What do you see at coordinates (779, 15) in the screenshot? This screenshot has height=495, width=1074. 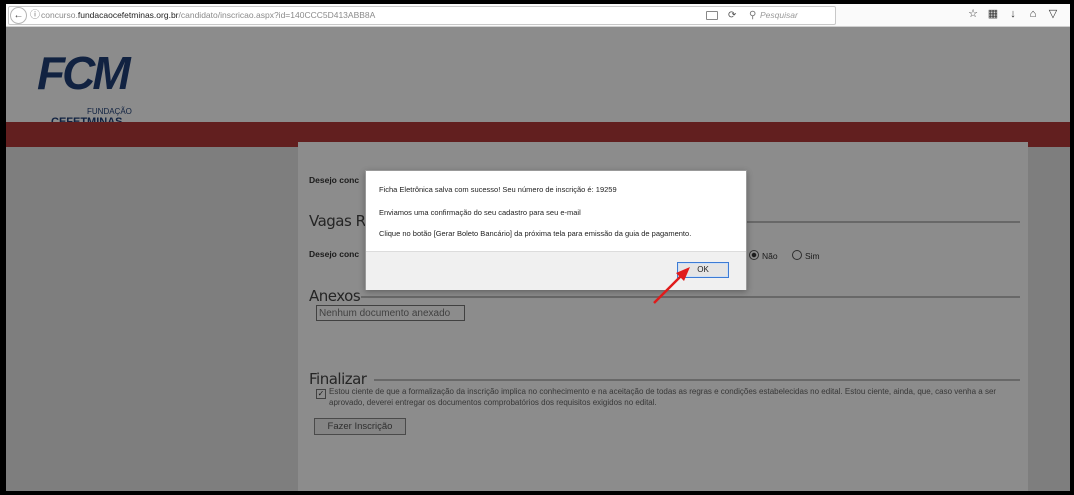 I see `search-input: Pesquisar` at bounding box center [779, 15].